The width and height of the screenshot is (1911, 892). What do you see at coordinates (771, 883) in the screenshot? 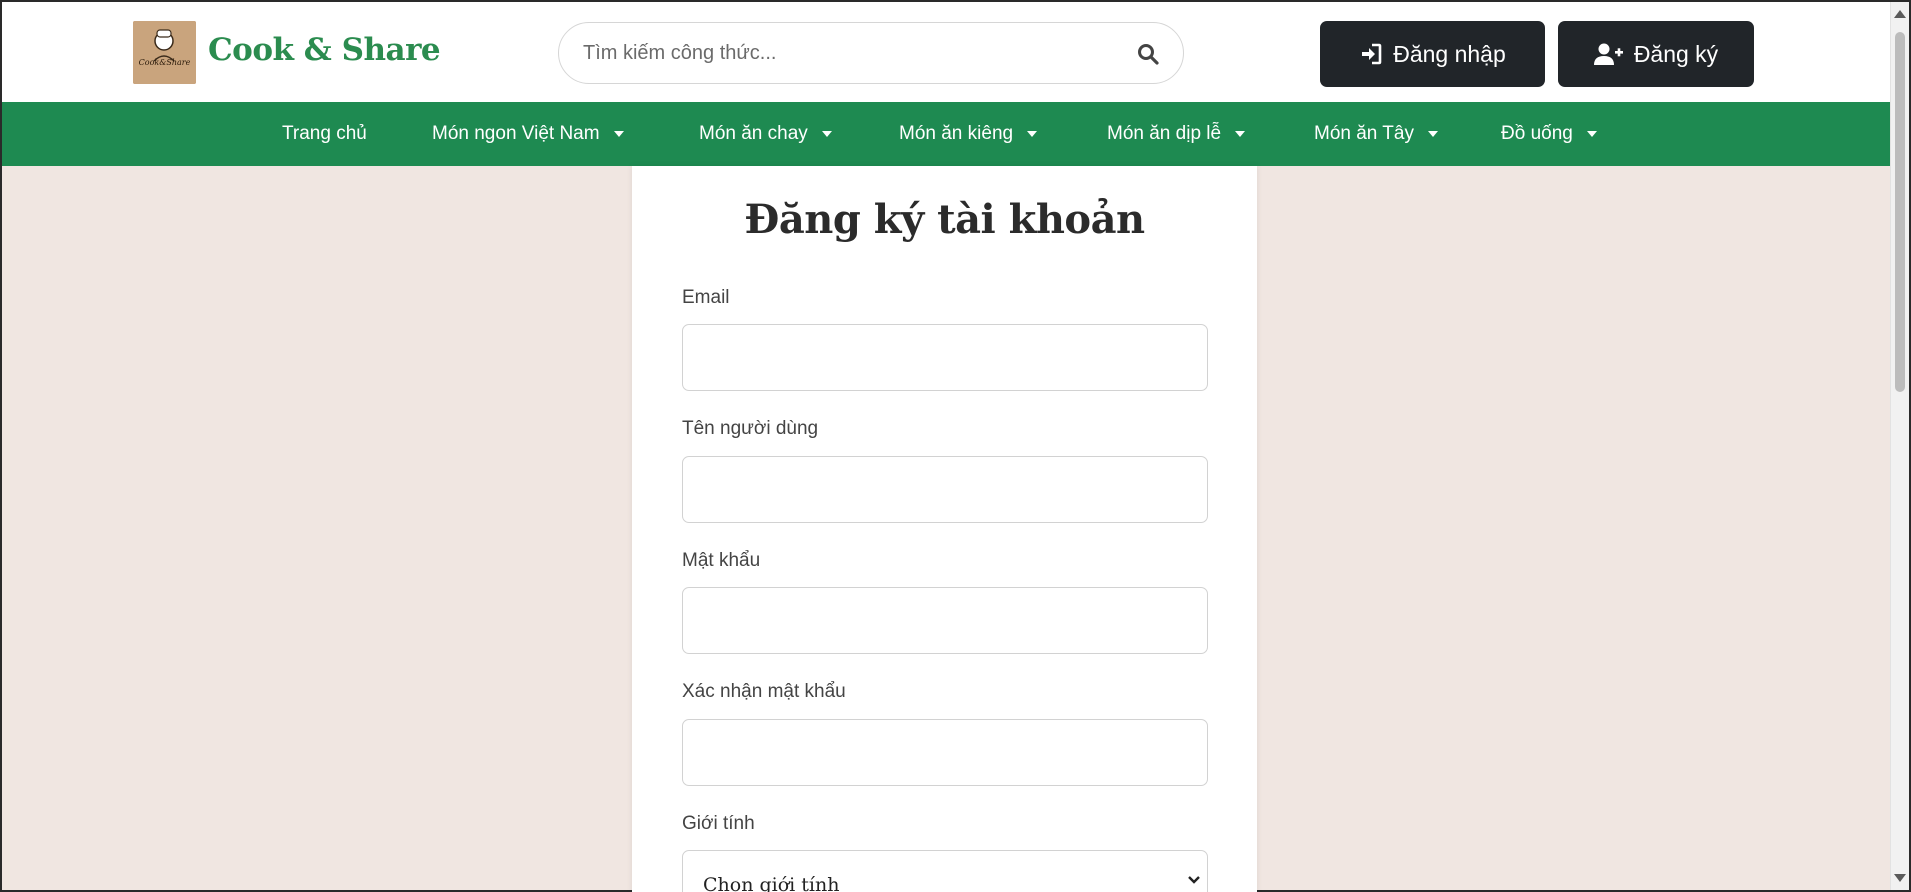
I see `gender-select-value: Chọn giới tính` at bounding box center [771, 883].